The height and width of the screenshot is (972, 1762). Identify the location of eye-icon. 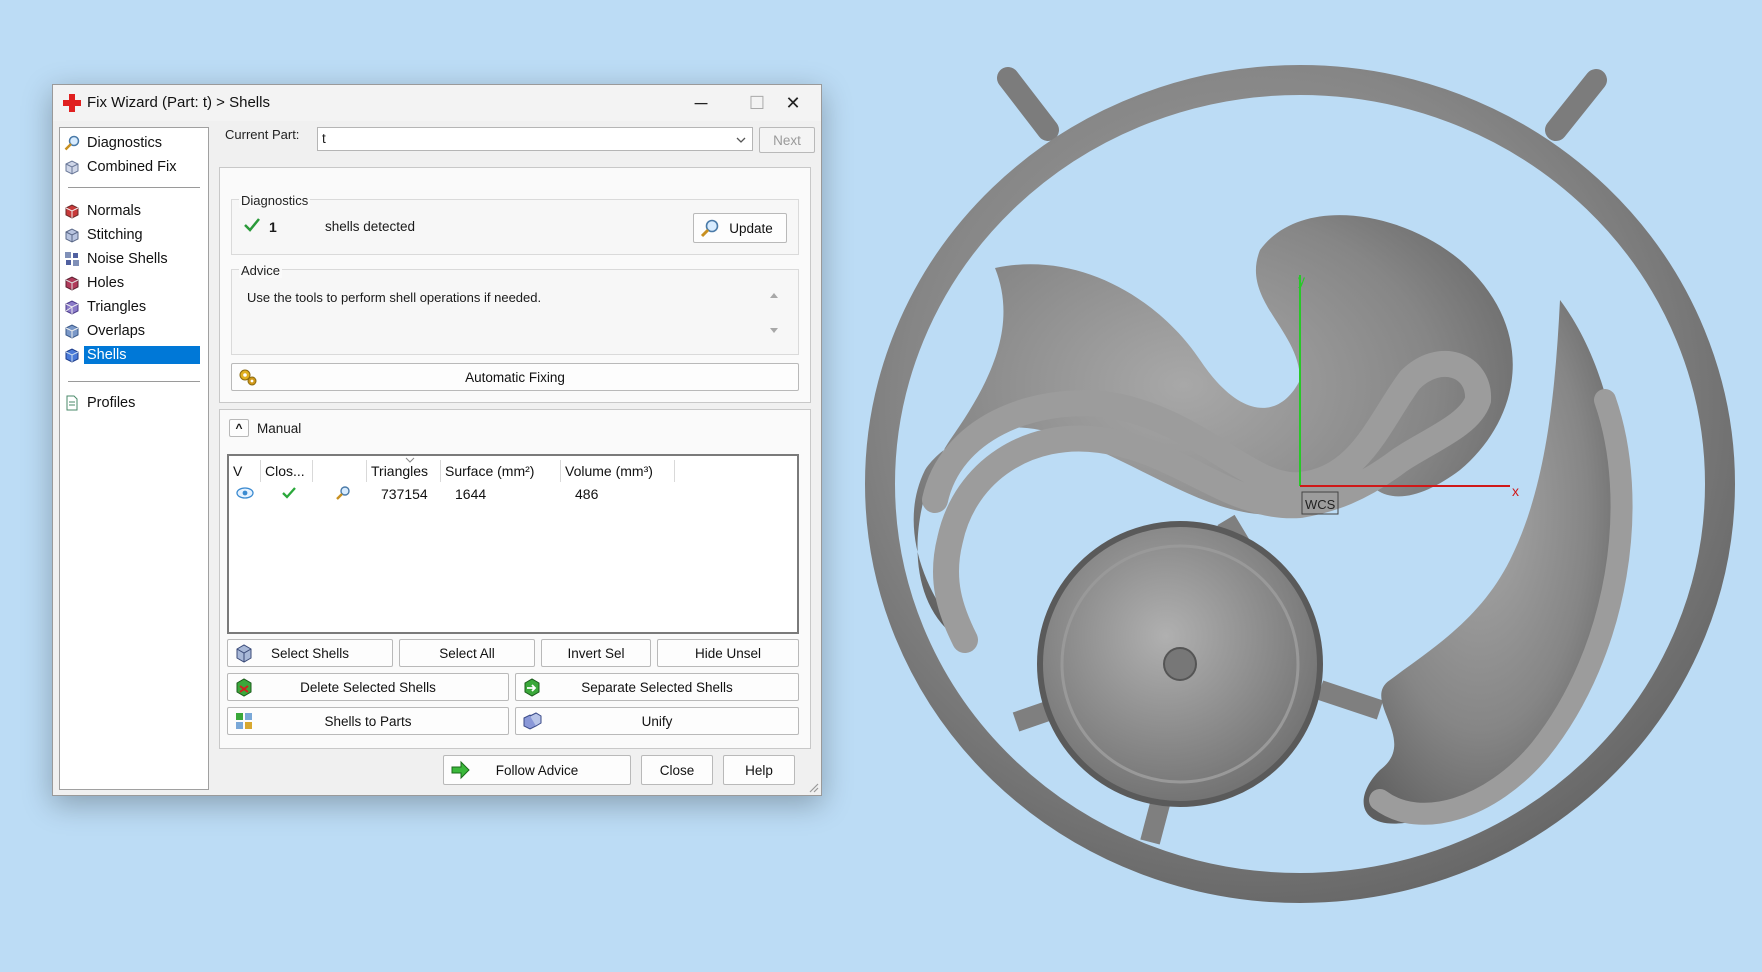
(245, 493).